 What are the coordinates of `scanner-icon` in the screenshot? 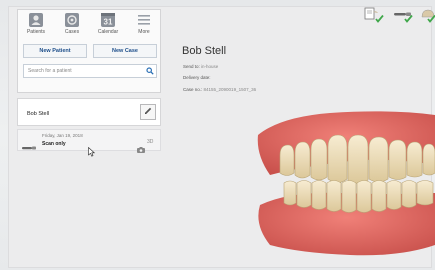 It's located at (29, 144).